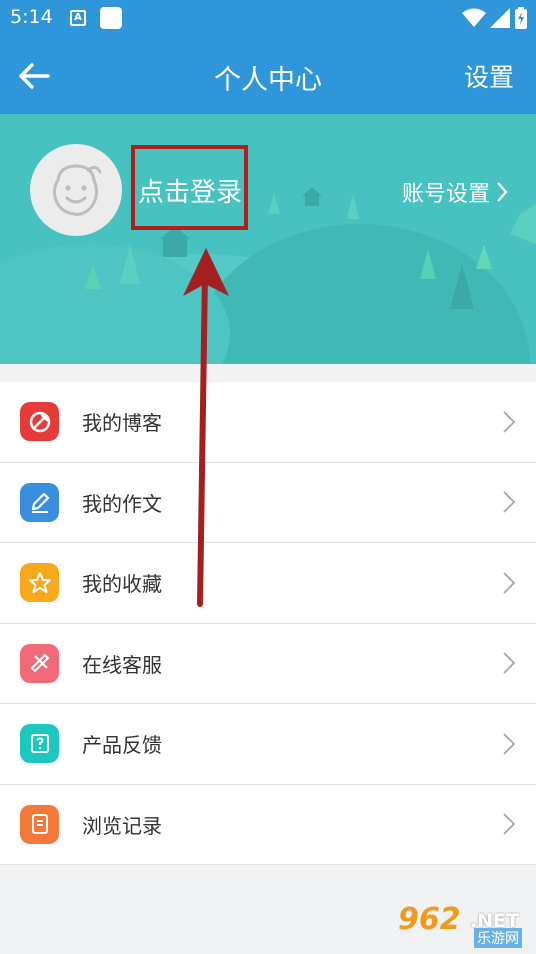  I want to click on app-notification-icon, so click(111, 18).